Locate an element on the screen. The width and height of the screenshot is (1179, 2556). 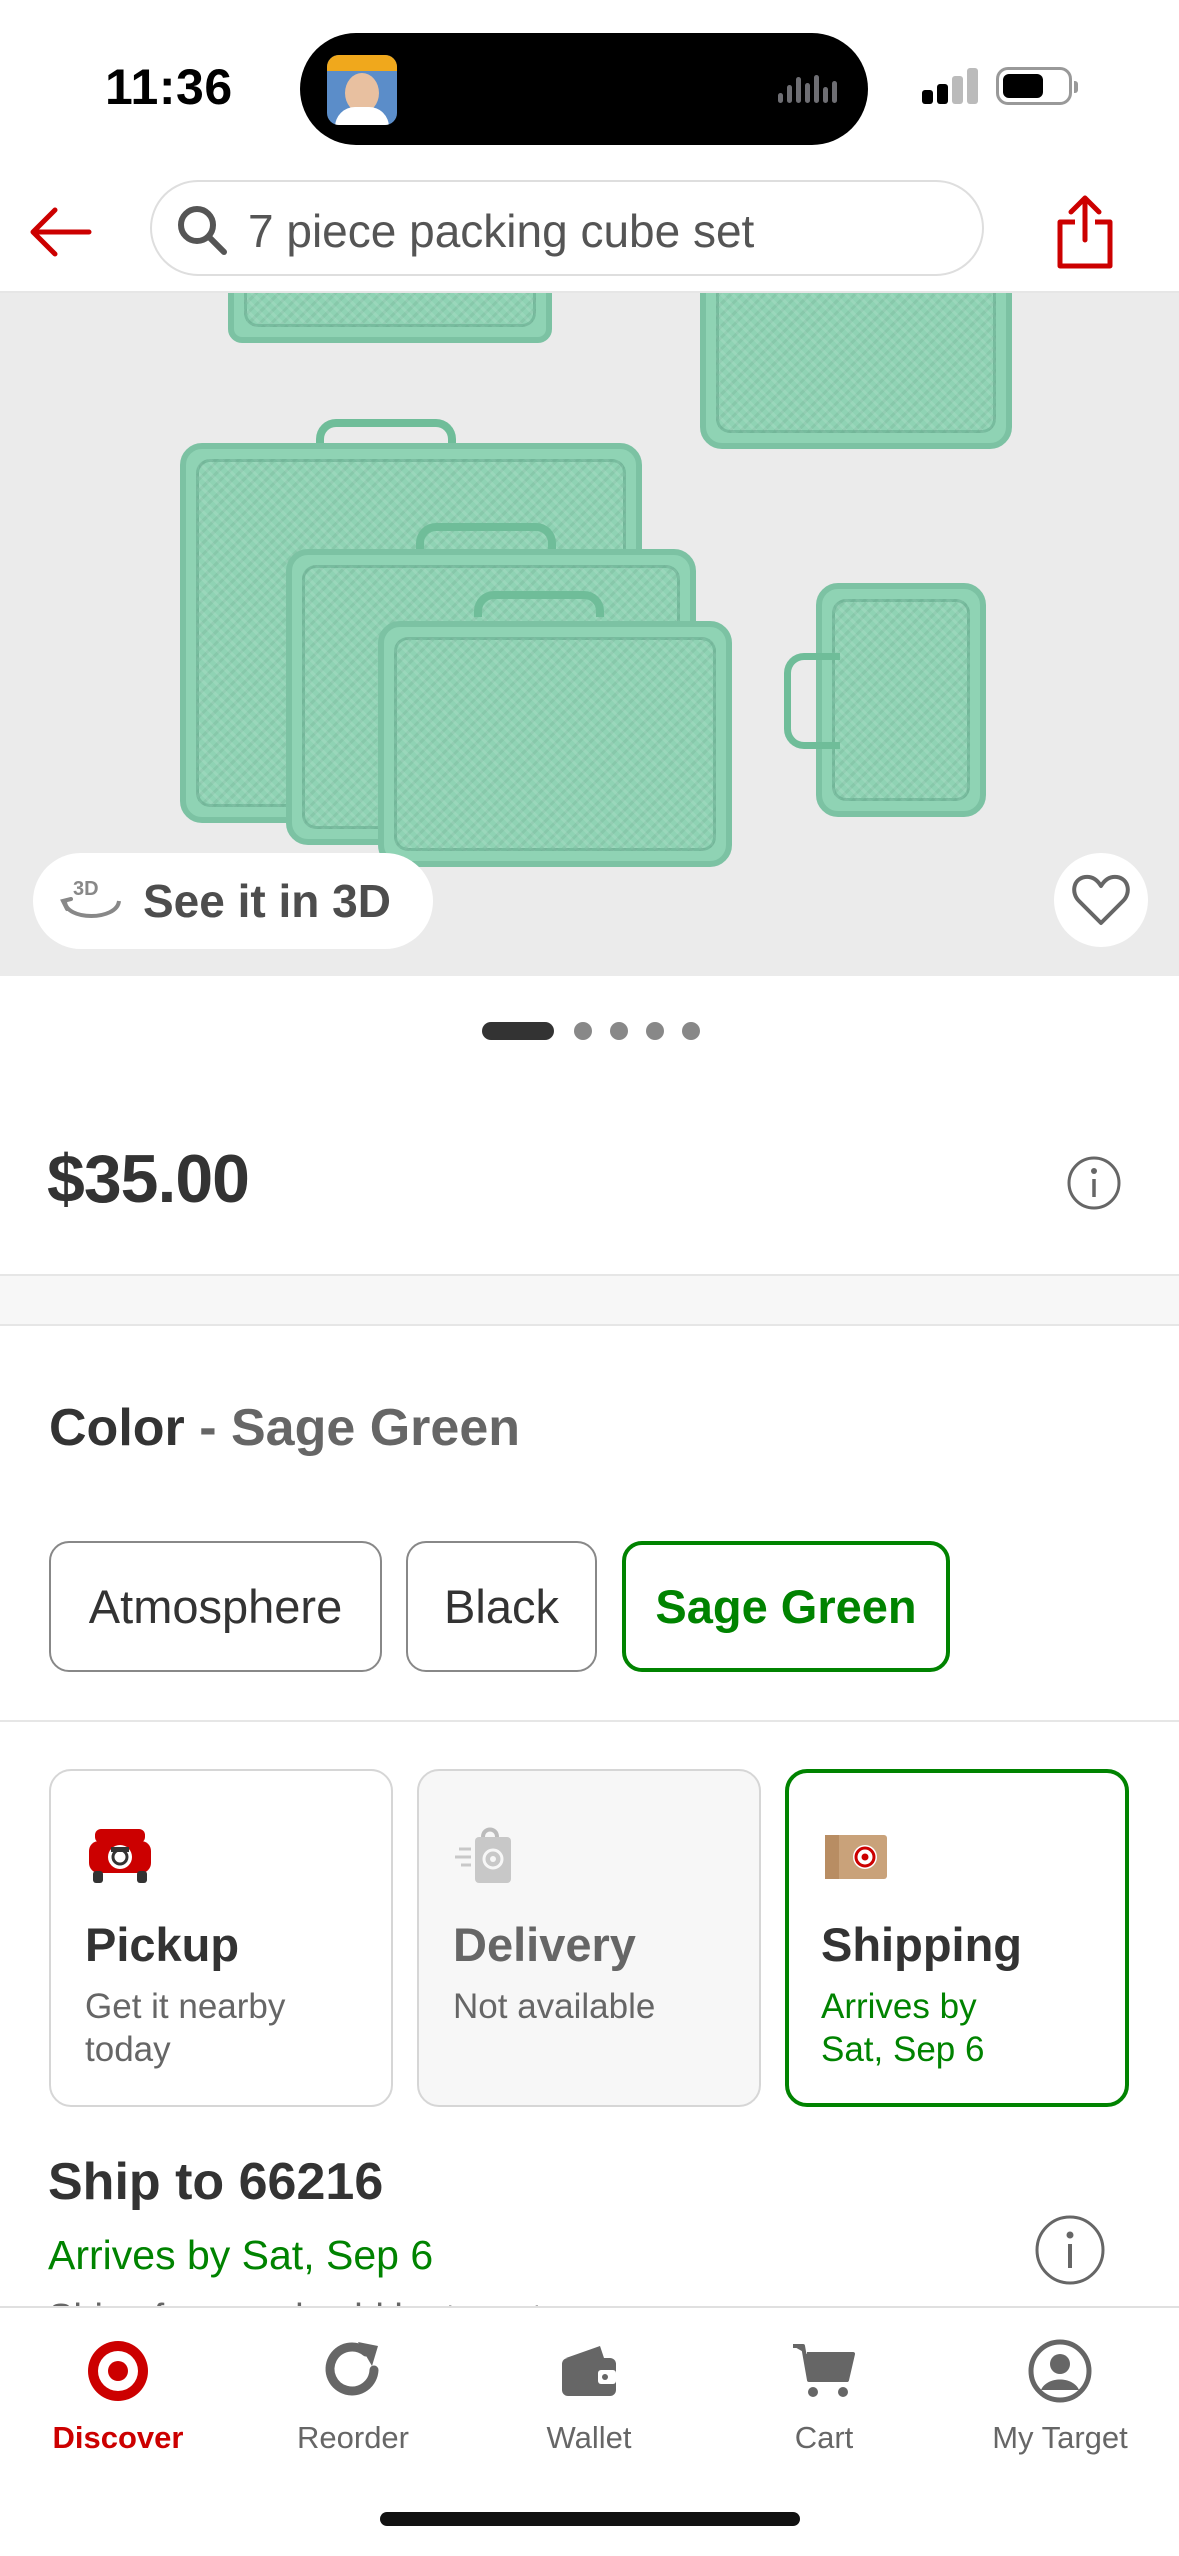
tab-label: Cart is located at coordinates (824, 2437).